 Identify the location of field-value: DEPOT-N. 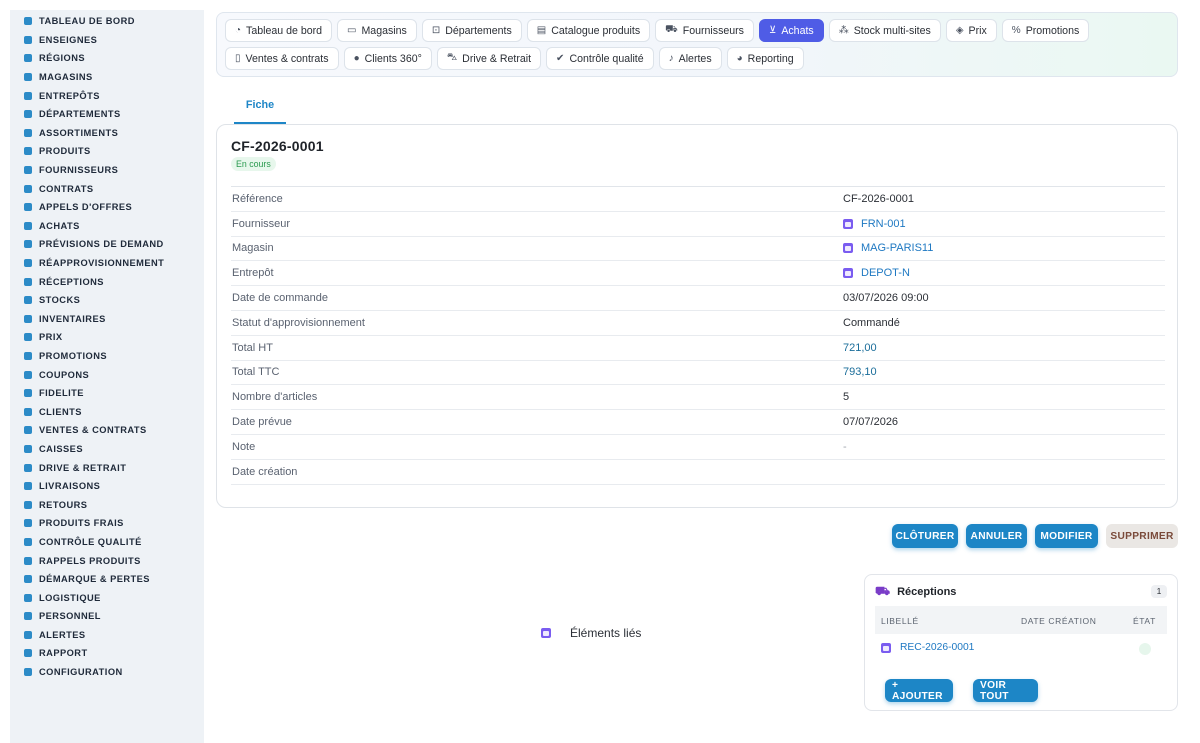
(876, 273).